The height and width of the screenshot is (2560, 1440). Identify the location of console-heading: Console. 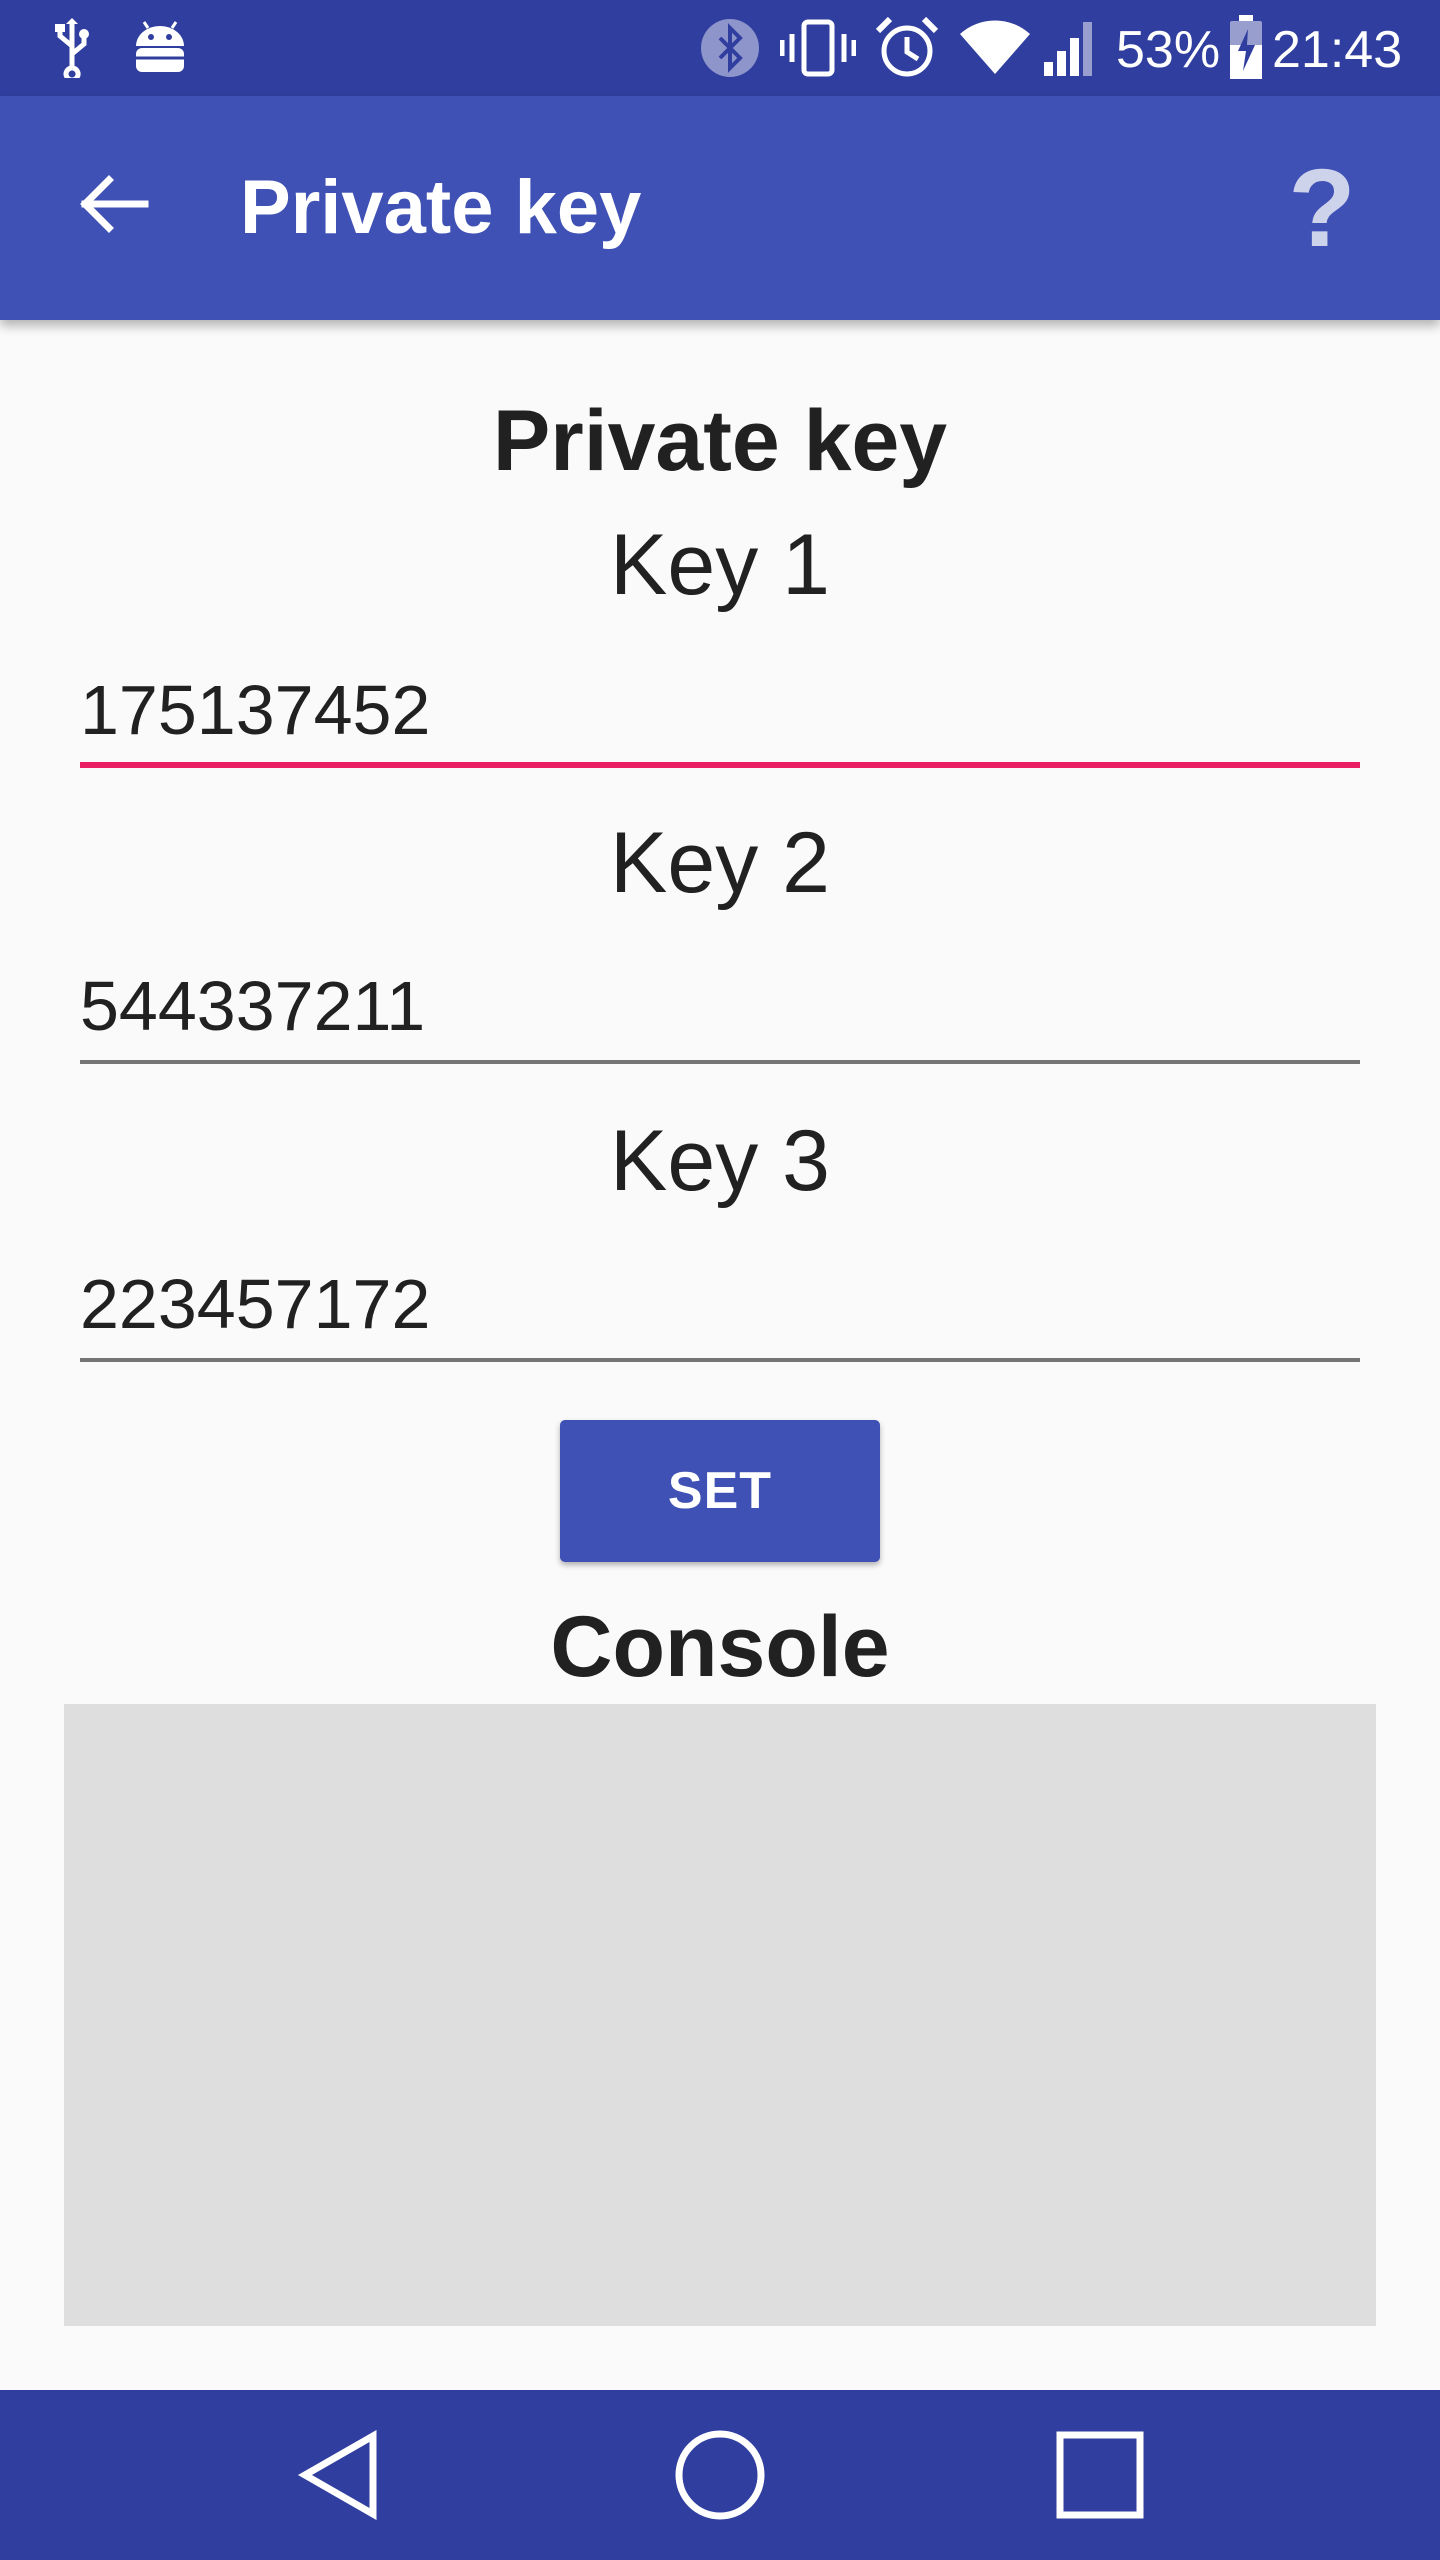
(720, 1647).